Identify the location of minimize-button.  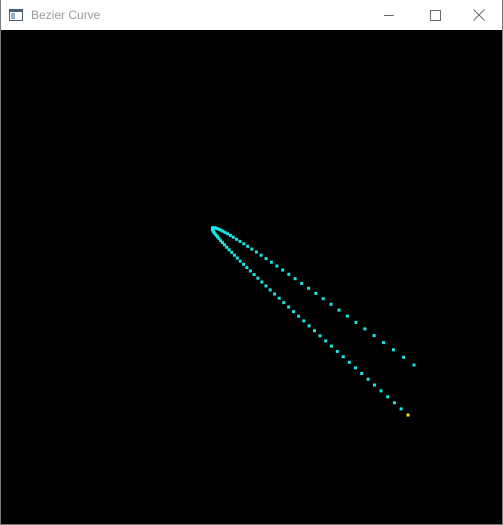
(389, 15).